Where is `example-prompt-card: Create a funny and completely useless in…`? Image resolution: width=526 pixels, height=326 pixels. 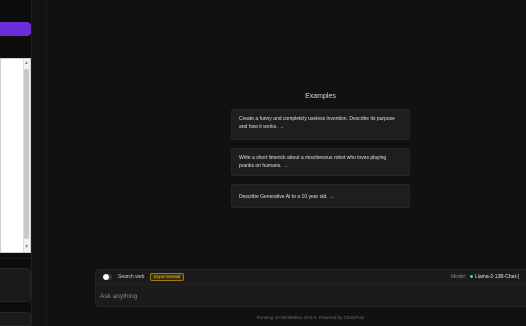 example-prompt-card: Create a funny and completely useless in… is located at coordinates (320, 124).